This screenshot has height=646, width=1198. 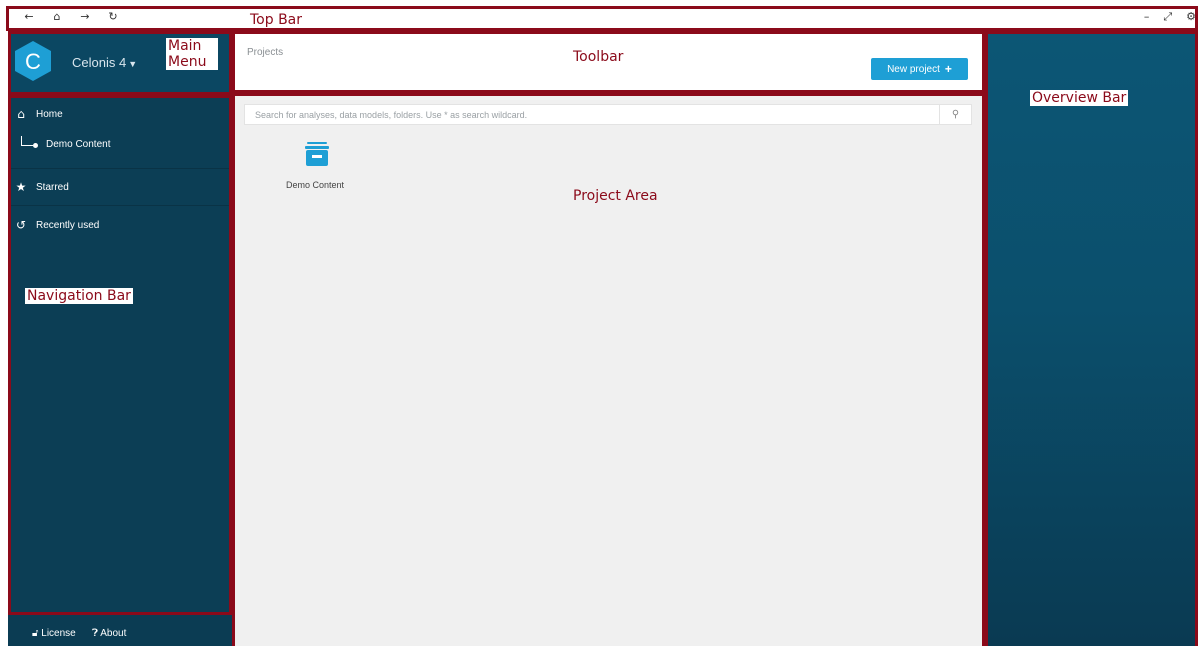 What do you see at coordinates (95, 633) in the screenshot?
I see `info-icon: ❓︎` at bounding box center [95, 633].